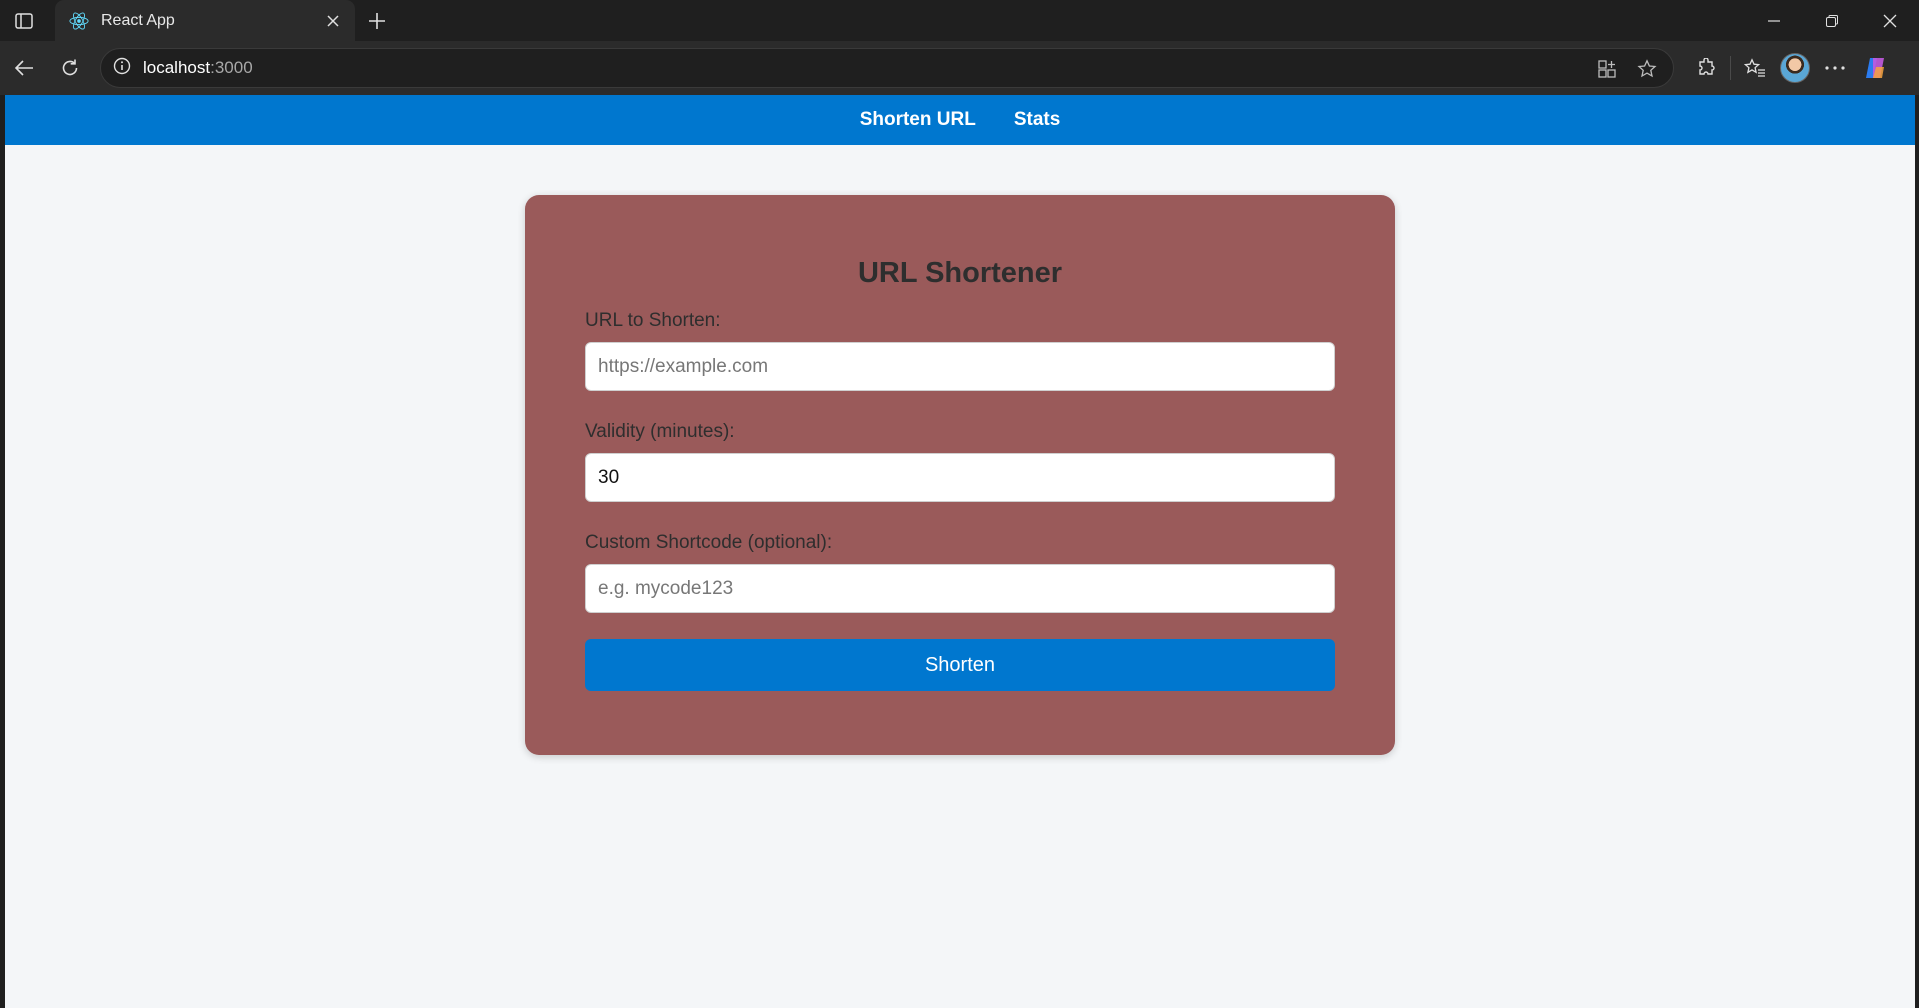 Image resolution: width=1919 pixels, height=1008 pixels. What do you see at coordinates (1890, 20) in the screenshot?
I see `close-window-icon` at bounding box center [1890, 20].